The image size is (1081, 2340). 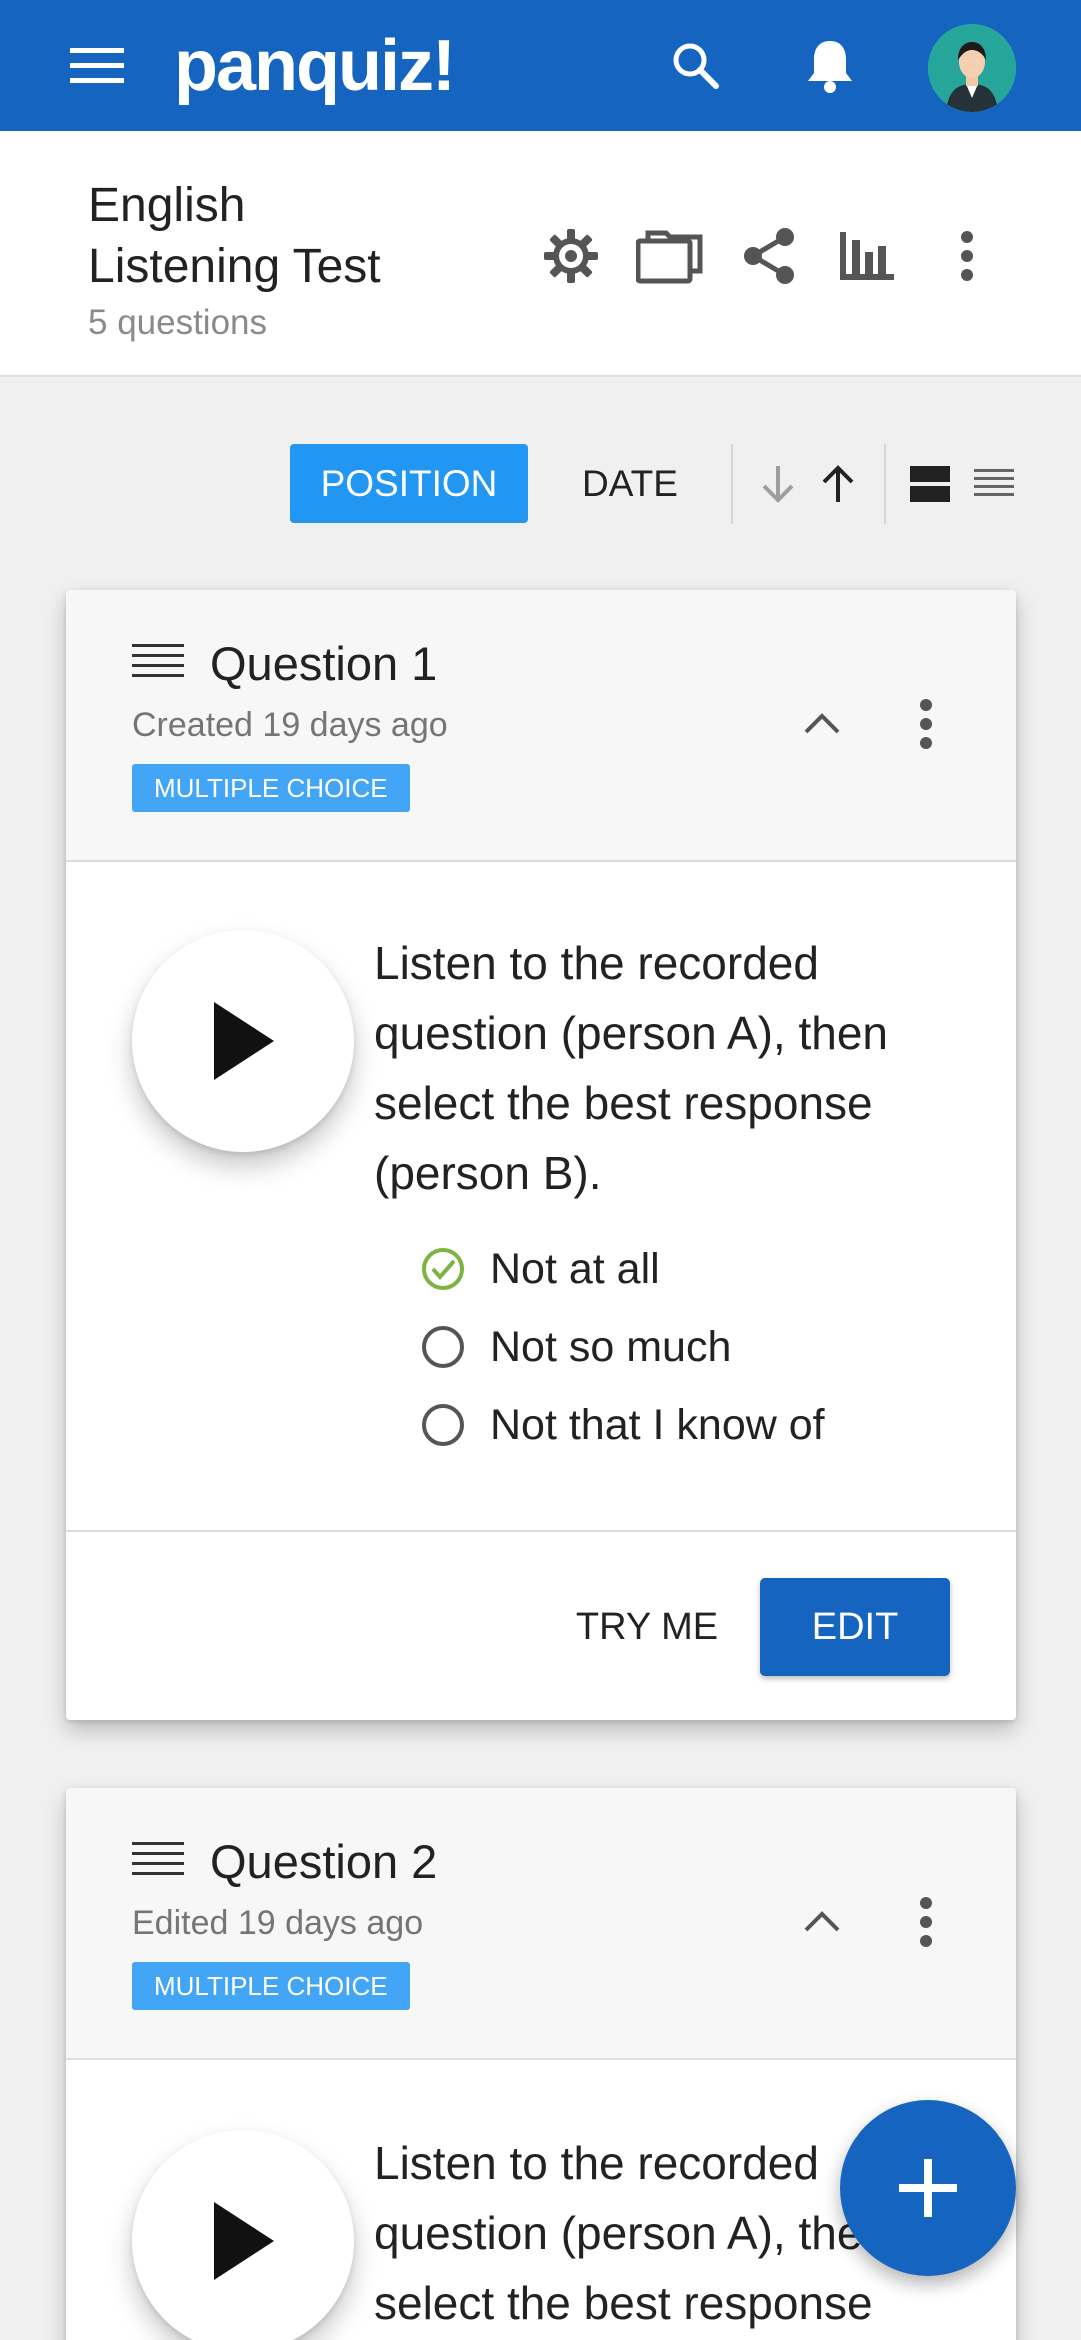 What do you see at coordinates (409, 483) in the screenshot?
I see `sort-position-button: POSITION` at bounding box center [409, 483].